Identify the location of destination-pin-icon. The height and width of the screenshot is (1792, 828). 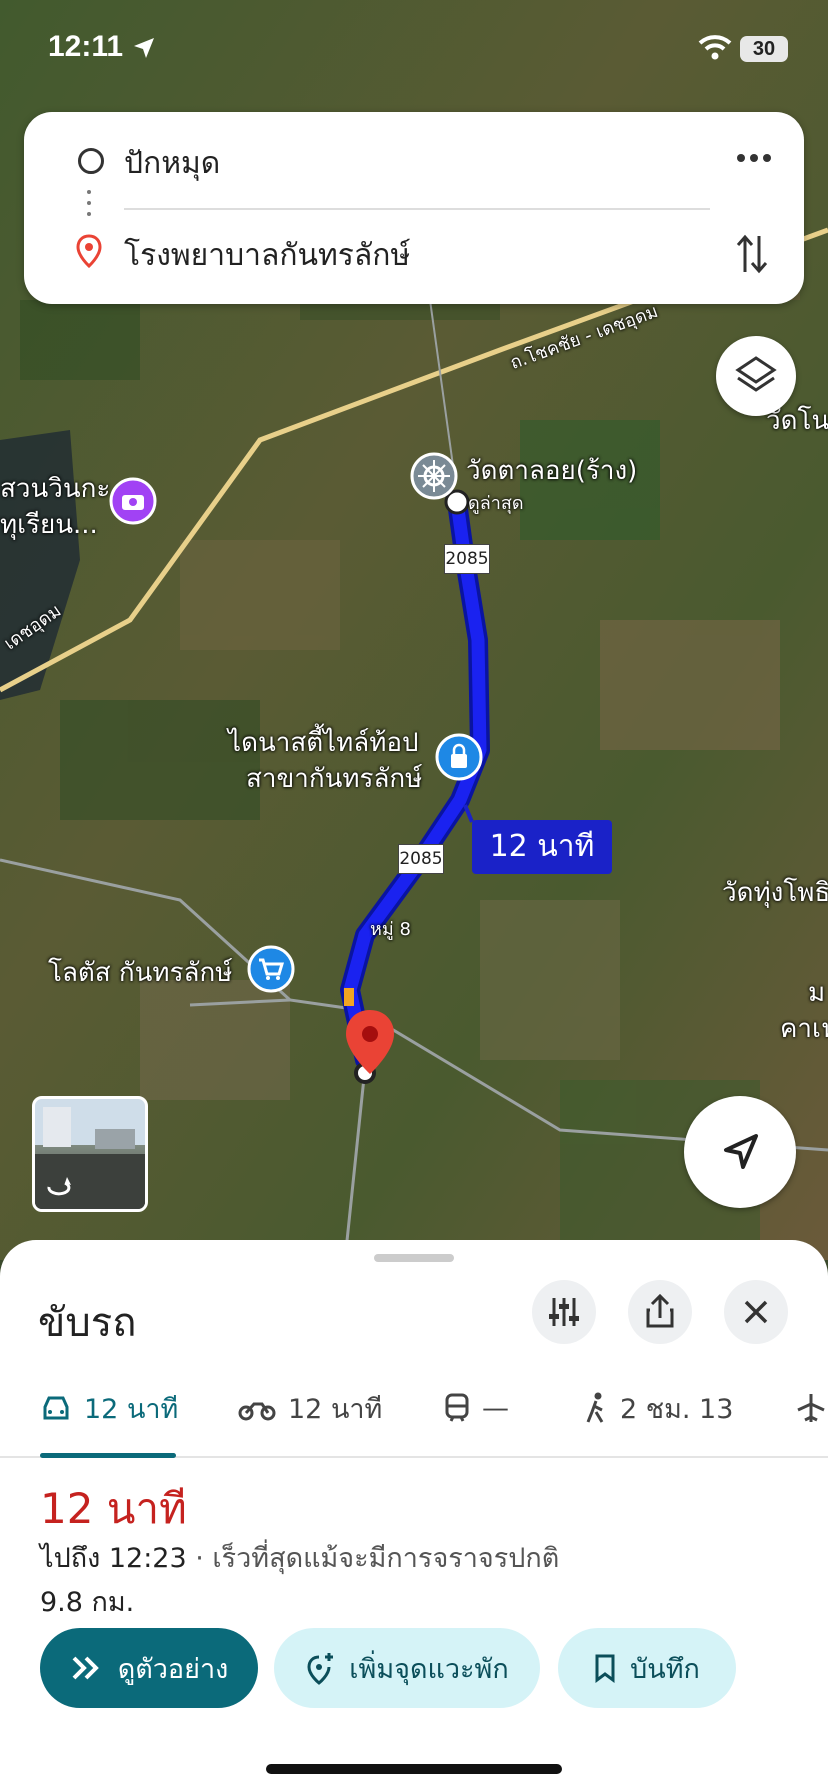
(370, 1042).